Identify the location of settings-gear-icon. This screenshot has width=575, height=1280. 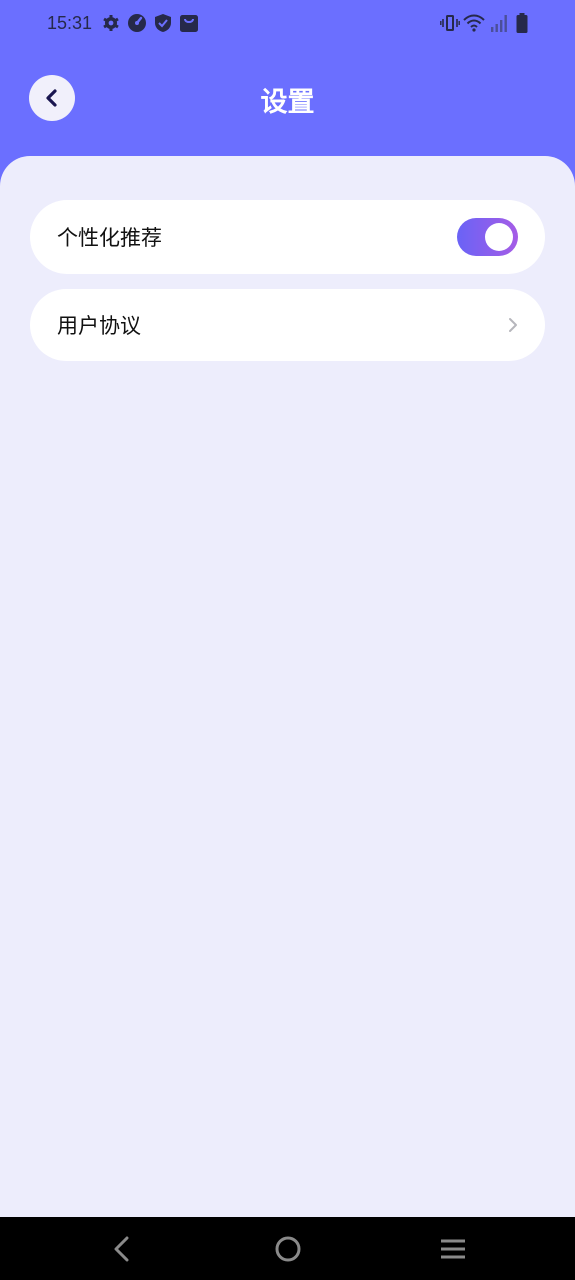
(111, 23).